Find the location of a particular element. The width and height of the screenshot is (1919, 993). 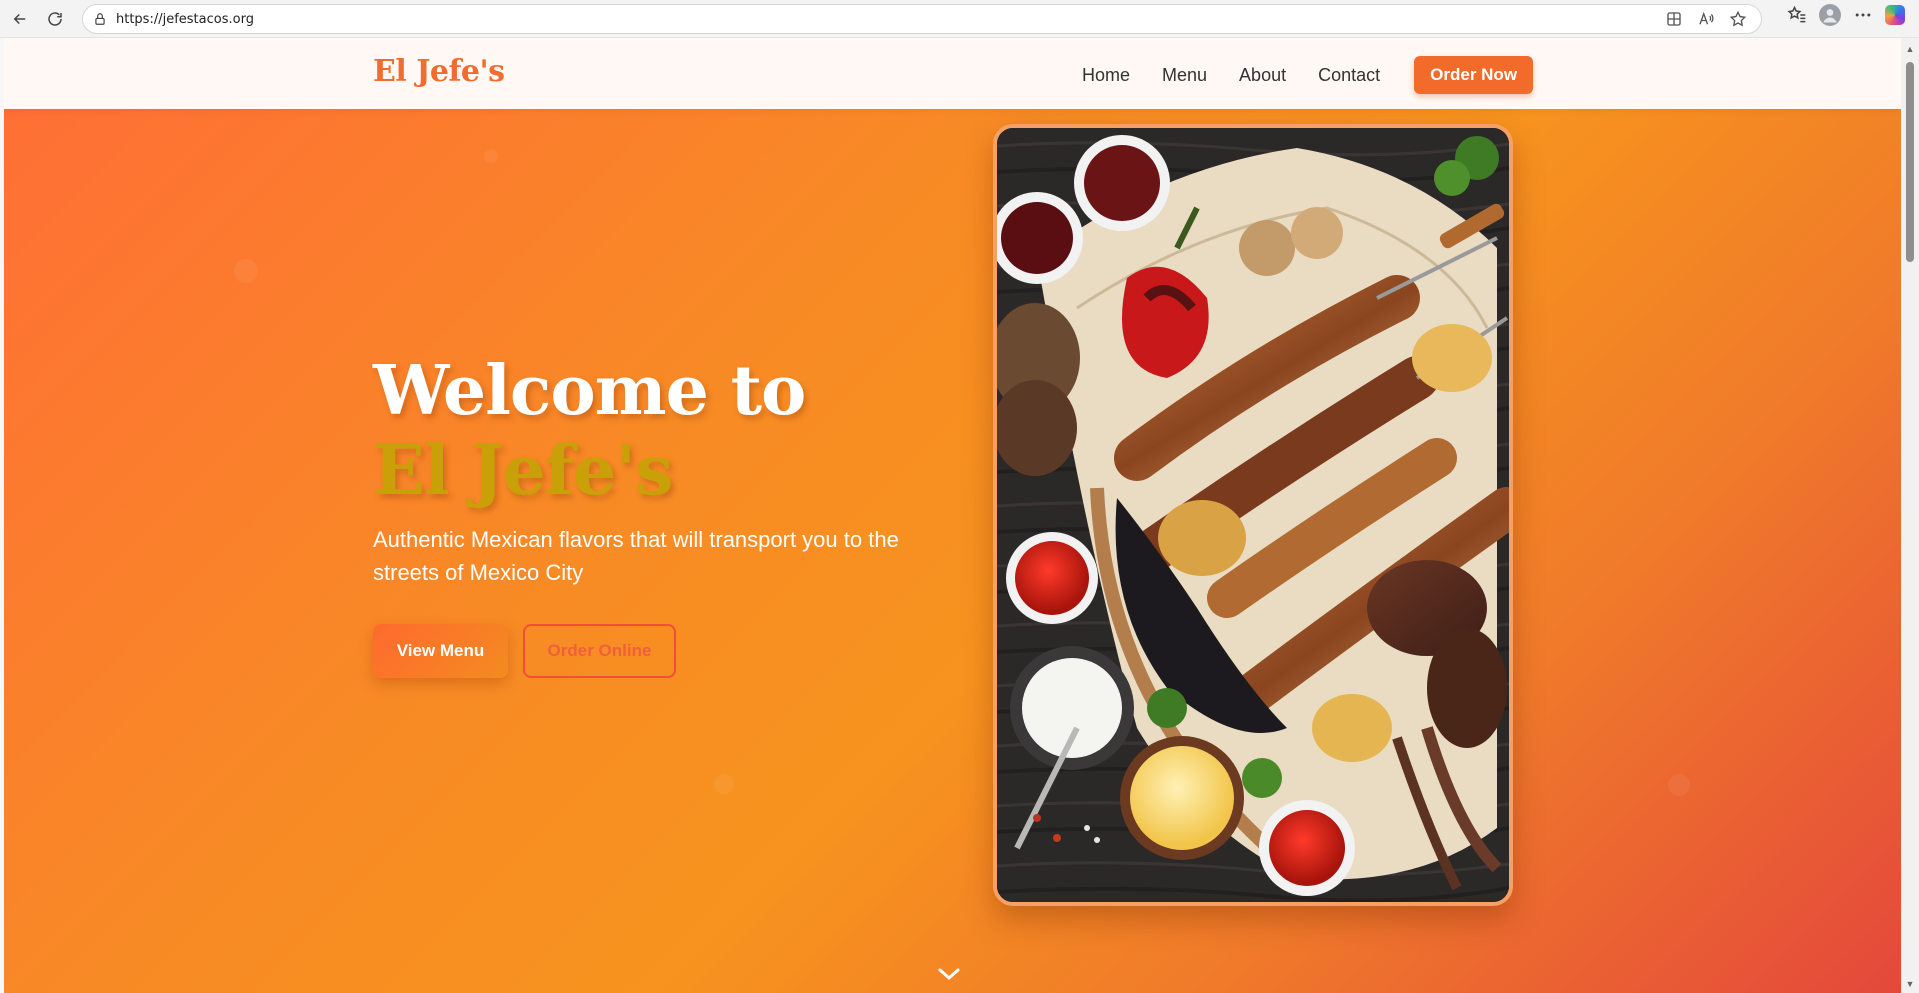

favorite-star-icon is located at coordinates (1738, 19).